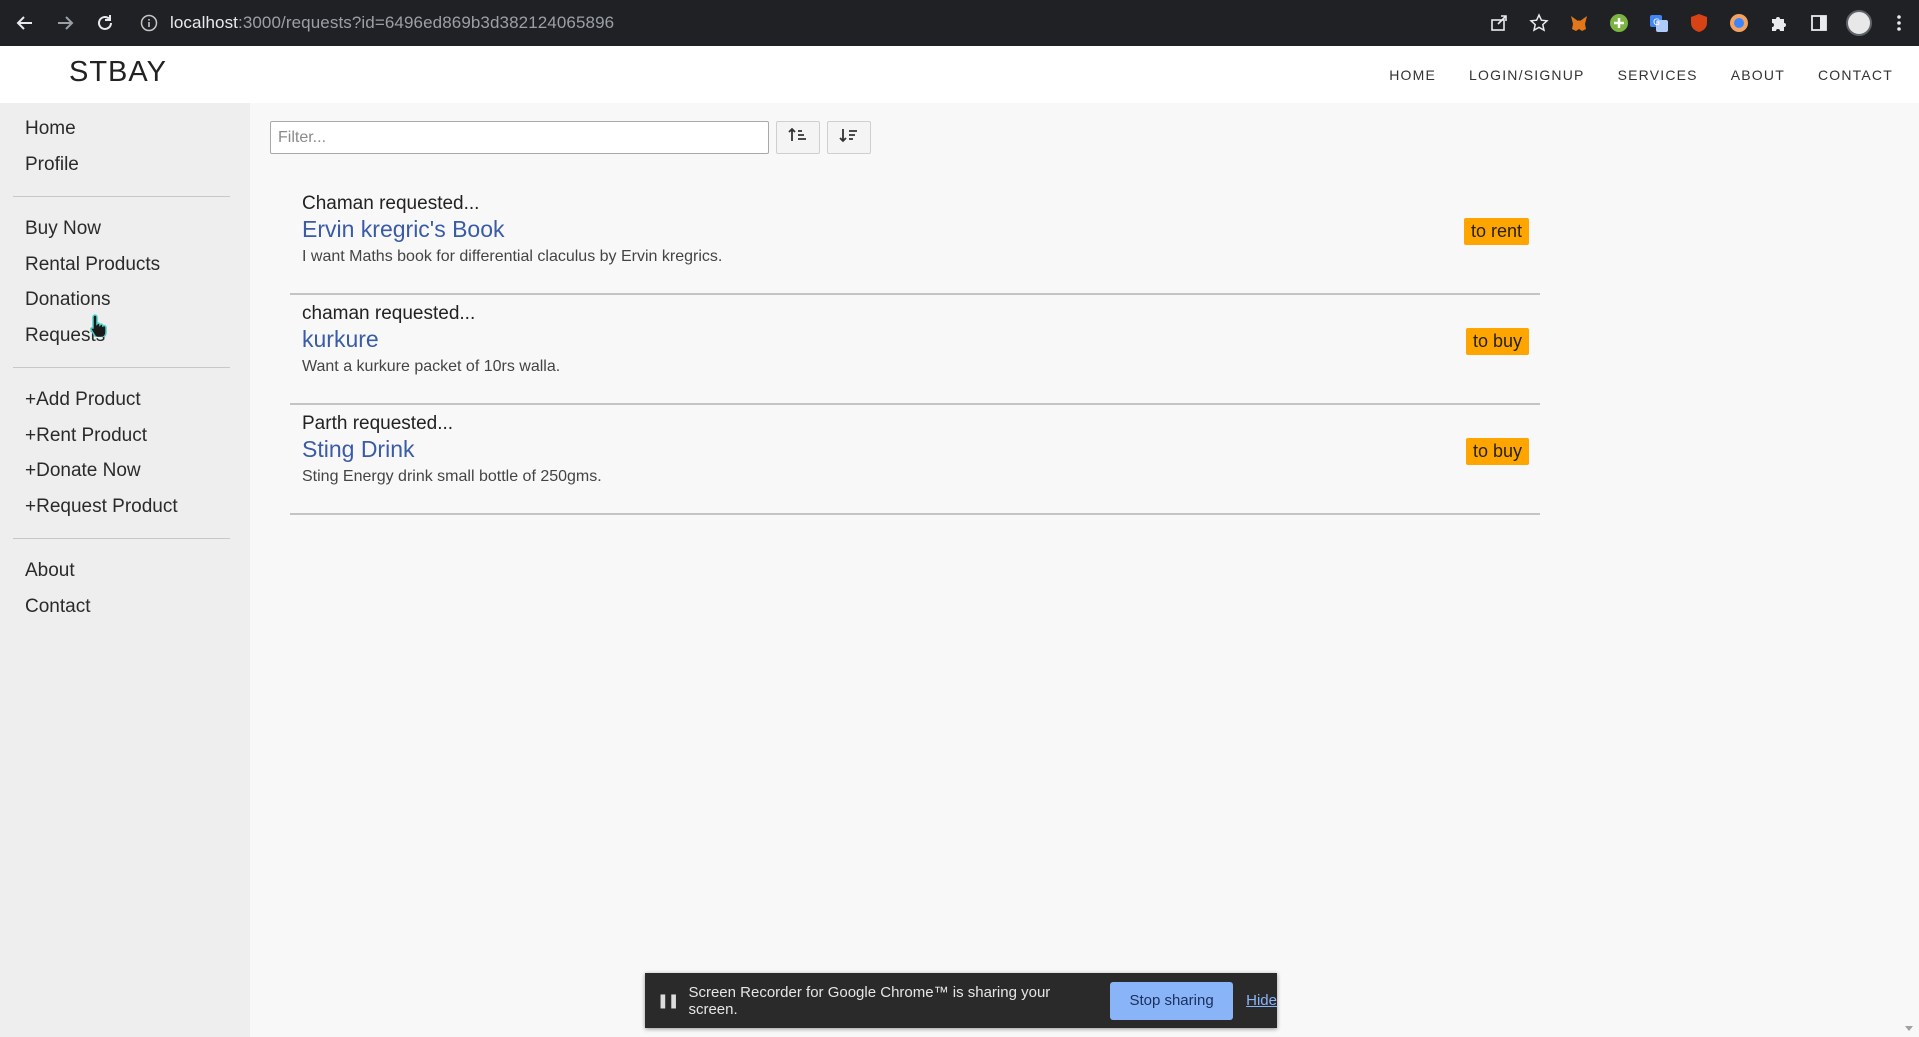  What do you see at coordinates (1658, 75) in the screenshot?
I see `nav-services: SERVICES` at bounding box center [1658, 75].